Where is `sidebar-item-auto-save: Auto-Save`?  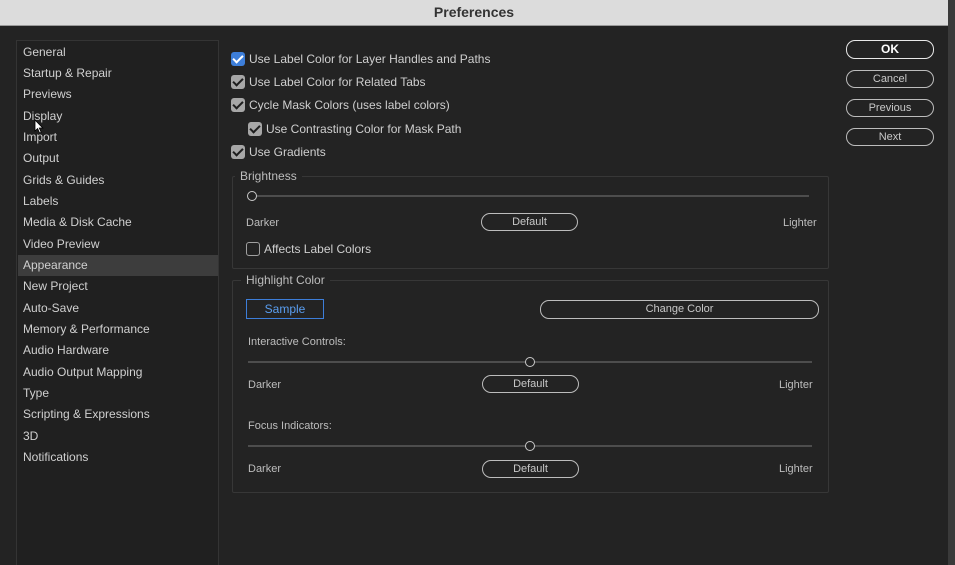
sidebar-item-auto-save: Auto-Save is located at coordinates (118, 308).